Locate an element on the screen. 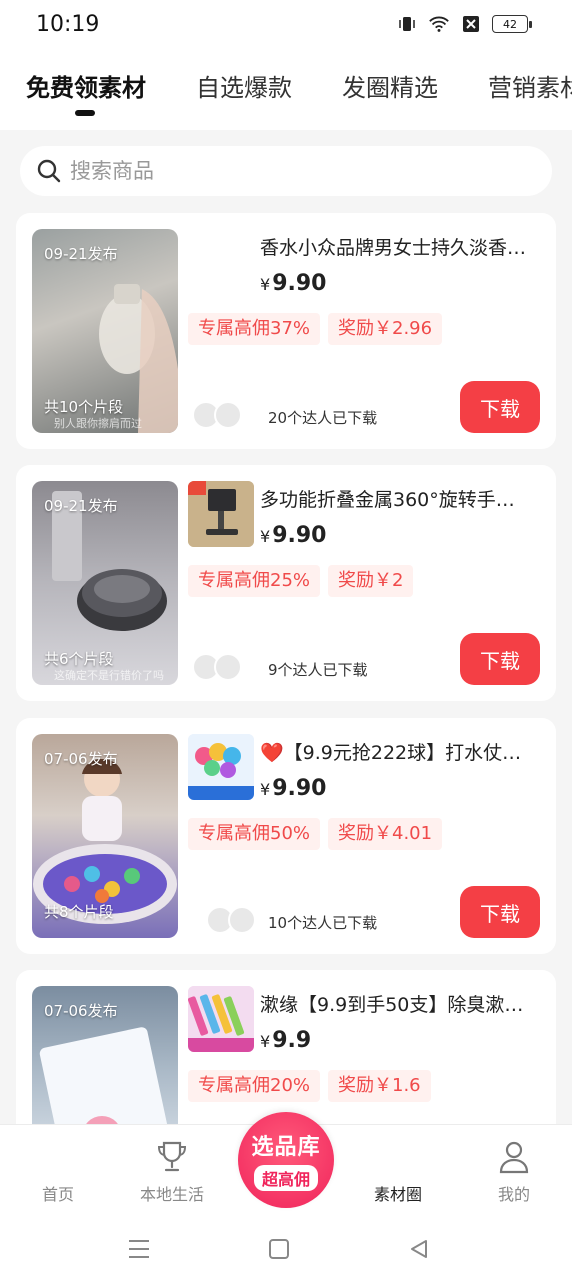  tab-self-selected: 自选爆款 is located at coordinates (244, 85).